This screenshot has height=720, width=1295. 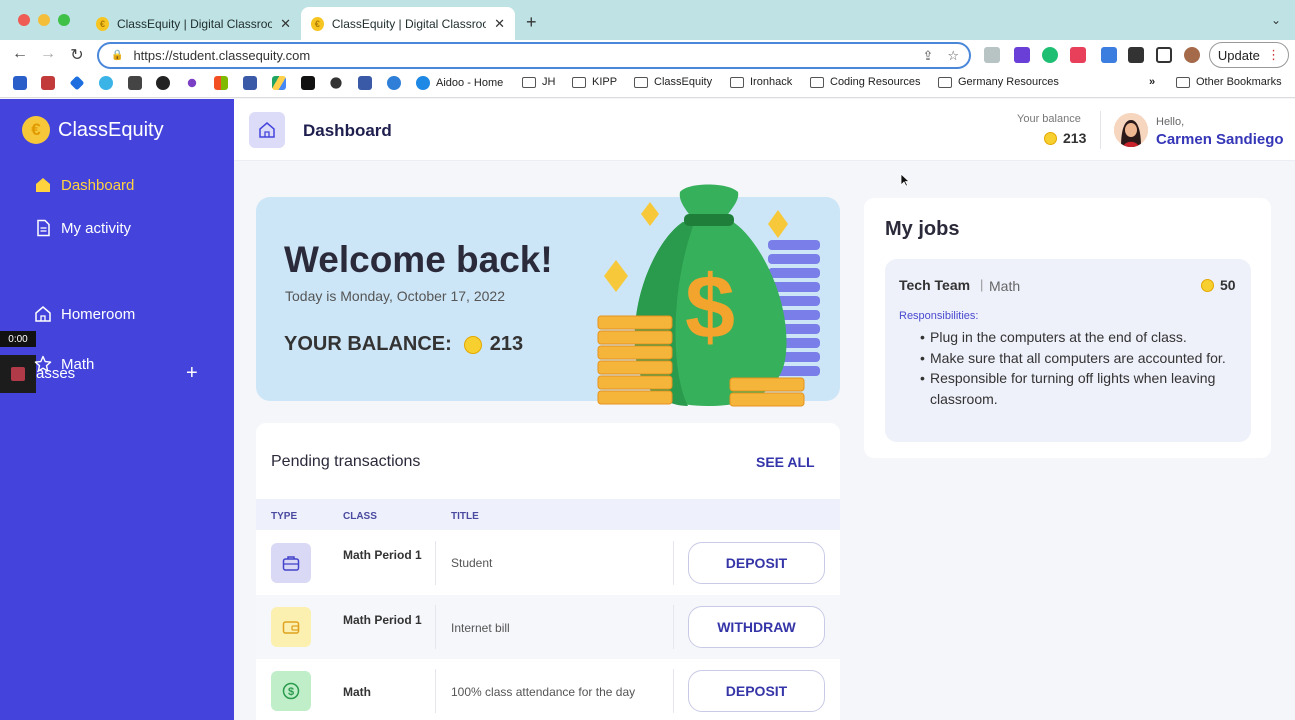 I want to click on reload-icon: ↻, so click(x=77, y=55).